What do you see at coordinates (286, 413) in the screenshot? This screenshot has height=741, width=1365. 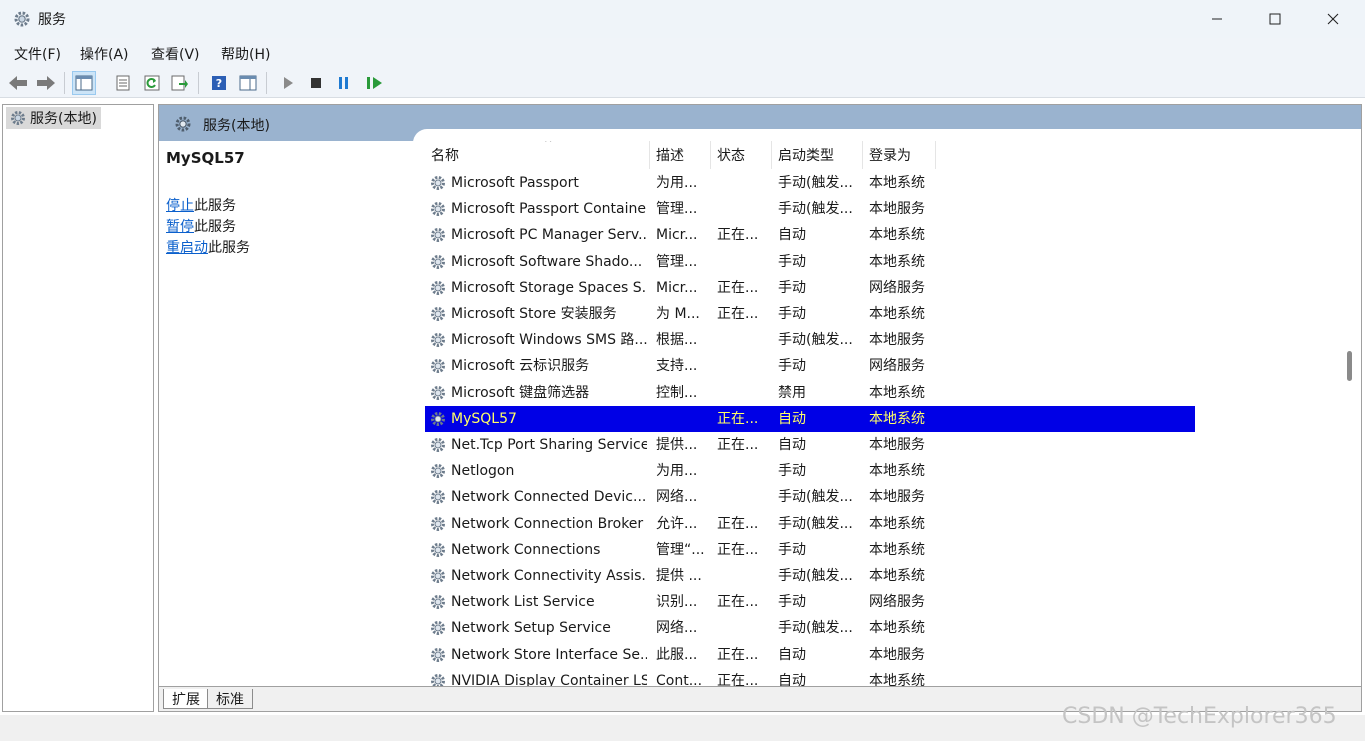 I see `extended-panel: MySQL57 停止此服务 暂停此服务 重启动此服务` at bounding box center [286, 413].